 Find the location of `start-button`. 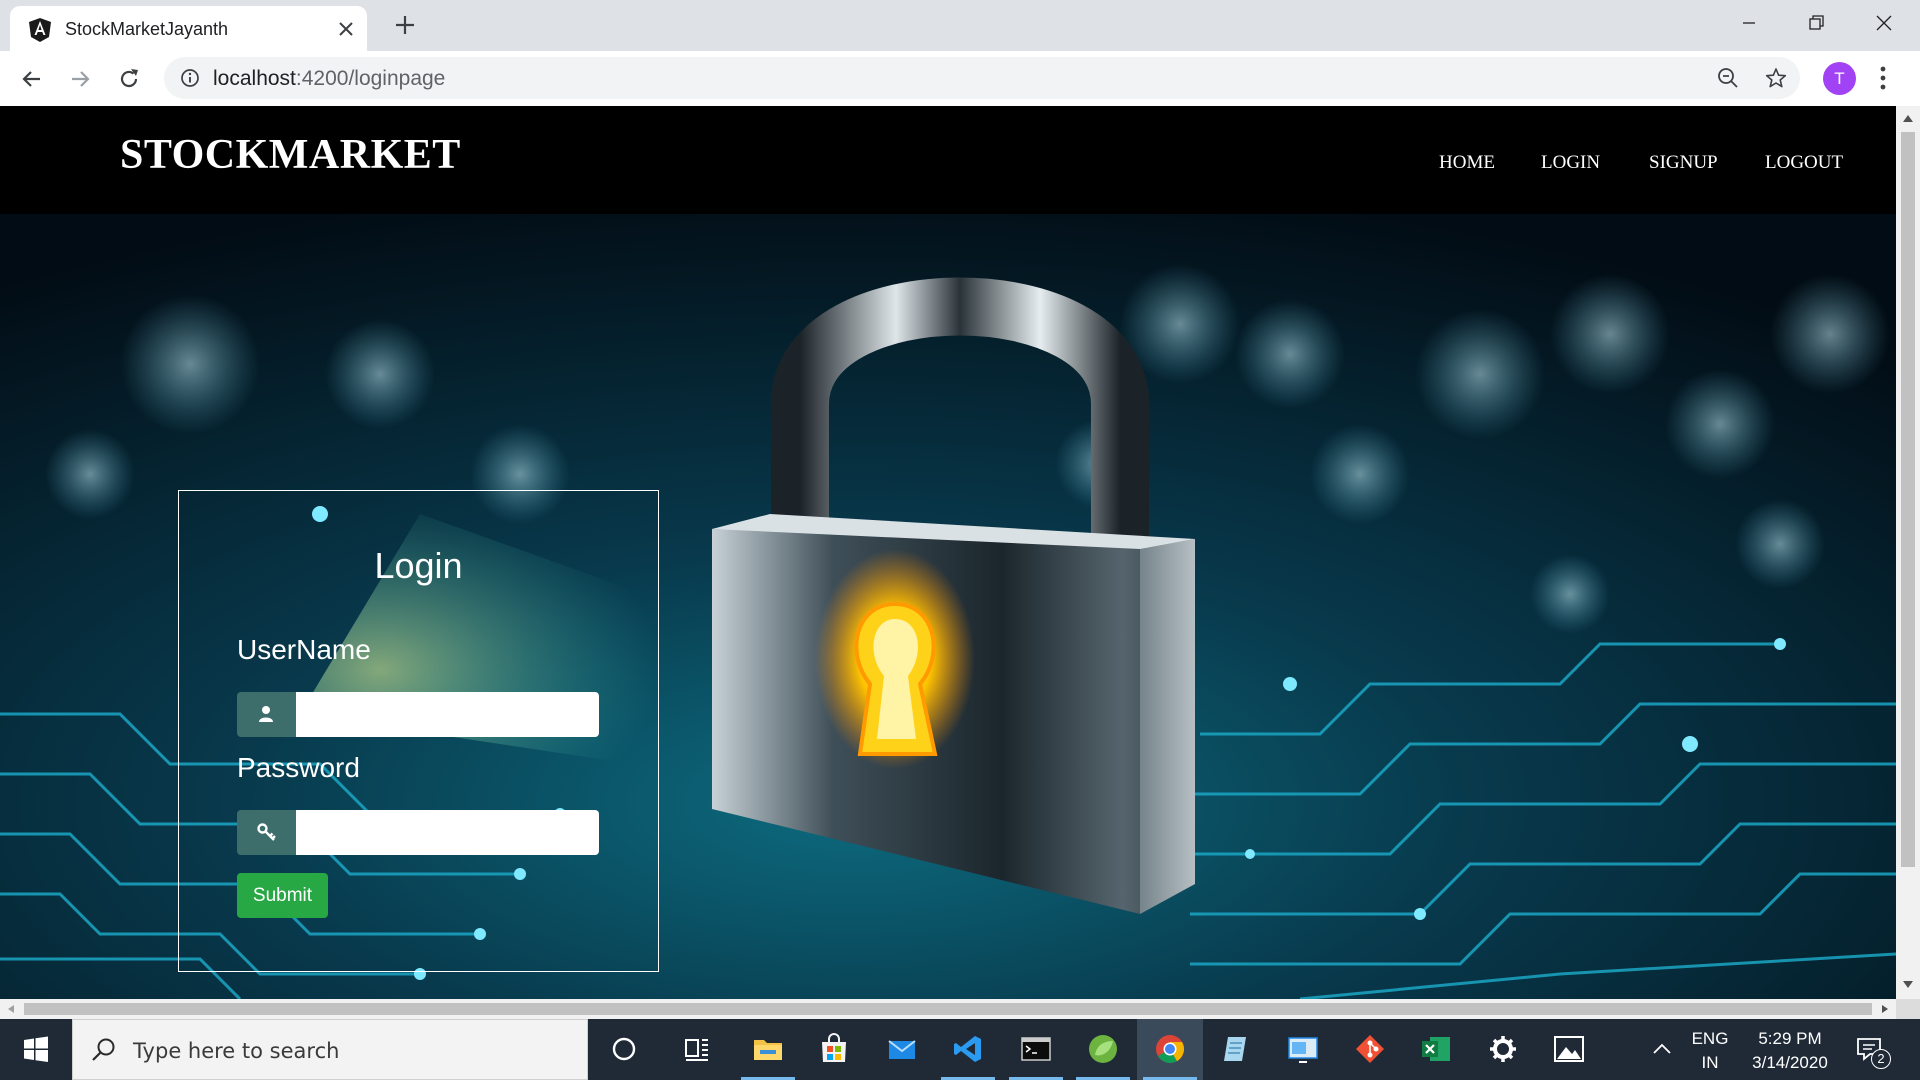

start-button is located at coordinates (36, 1049).